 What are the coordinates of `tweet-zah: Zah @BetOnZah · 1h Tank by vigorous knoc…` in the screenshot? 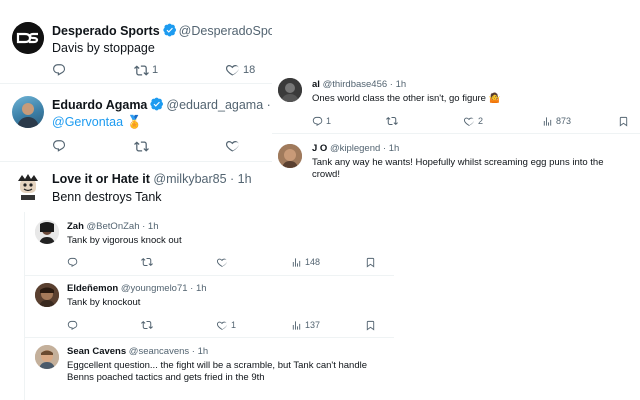 It's located at (209, 244).